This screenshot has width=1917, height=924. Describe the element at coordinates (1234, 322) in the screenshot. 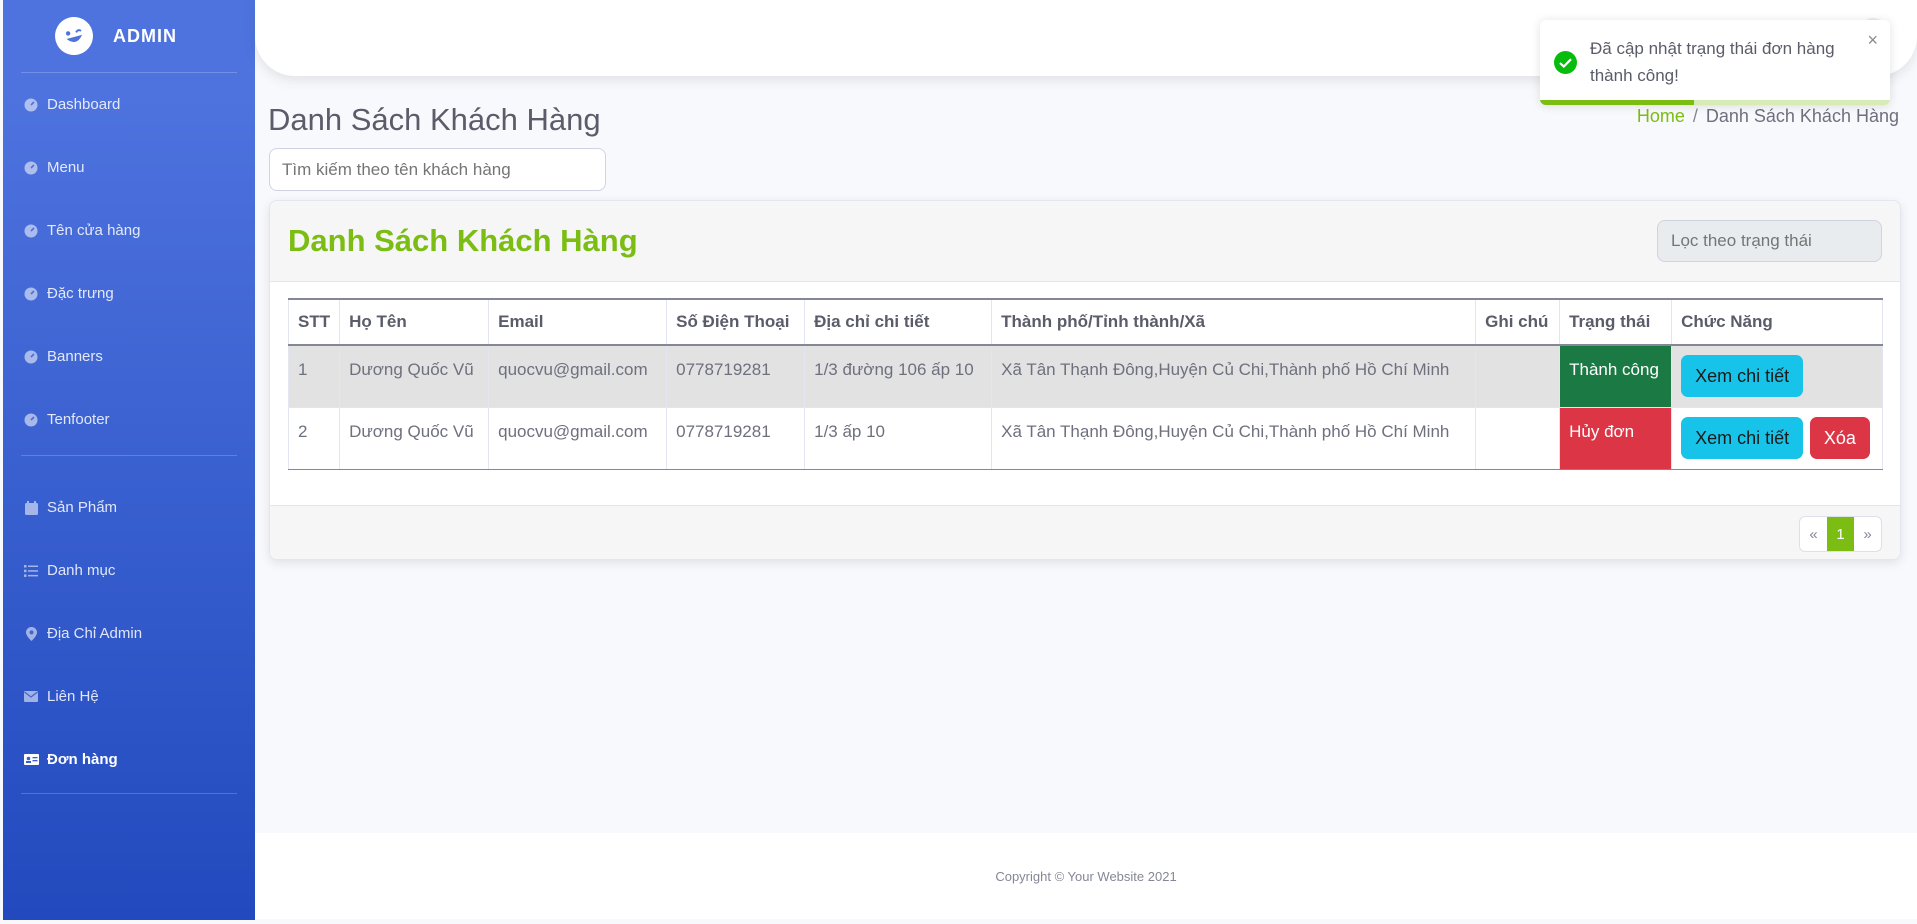

I see `column-header: Thành phố/Tỉnh thành/Xã` at that location.